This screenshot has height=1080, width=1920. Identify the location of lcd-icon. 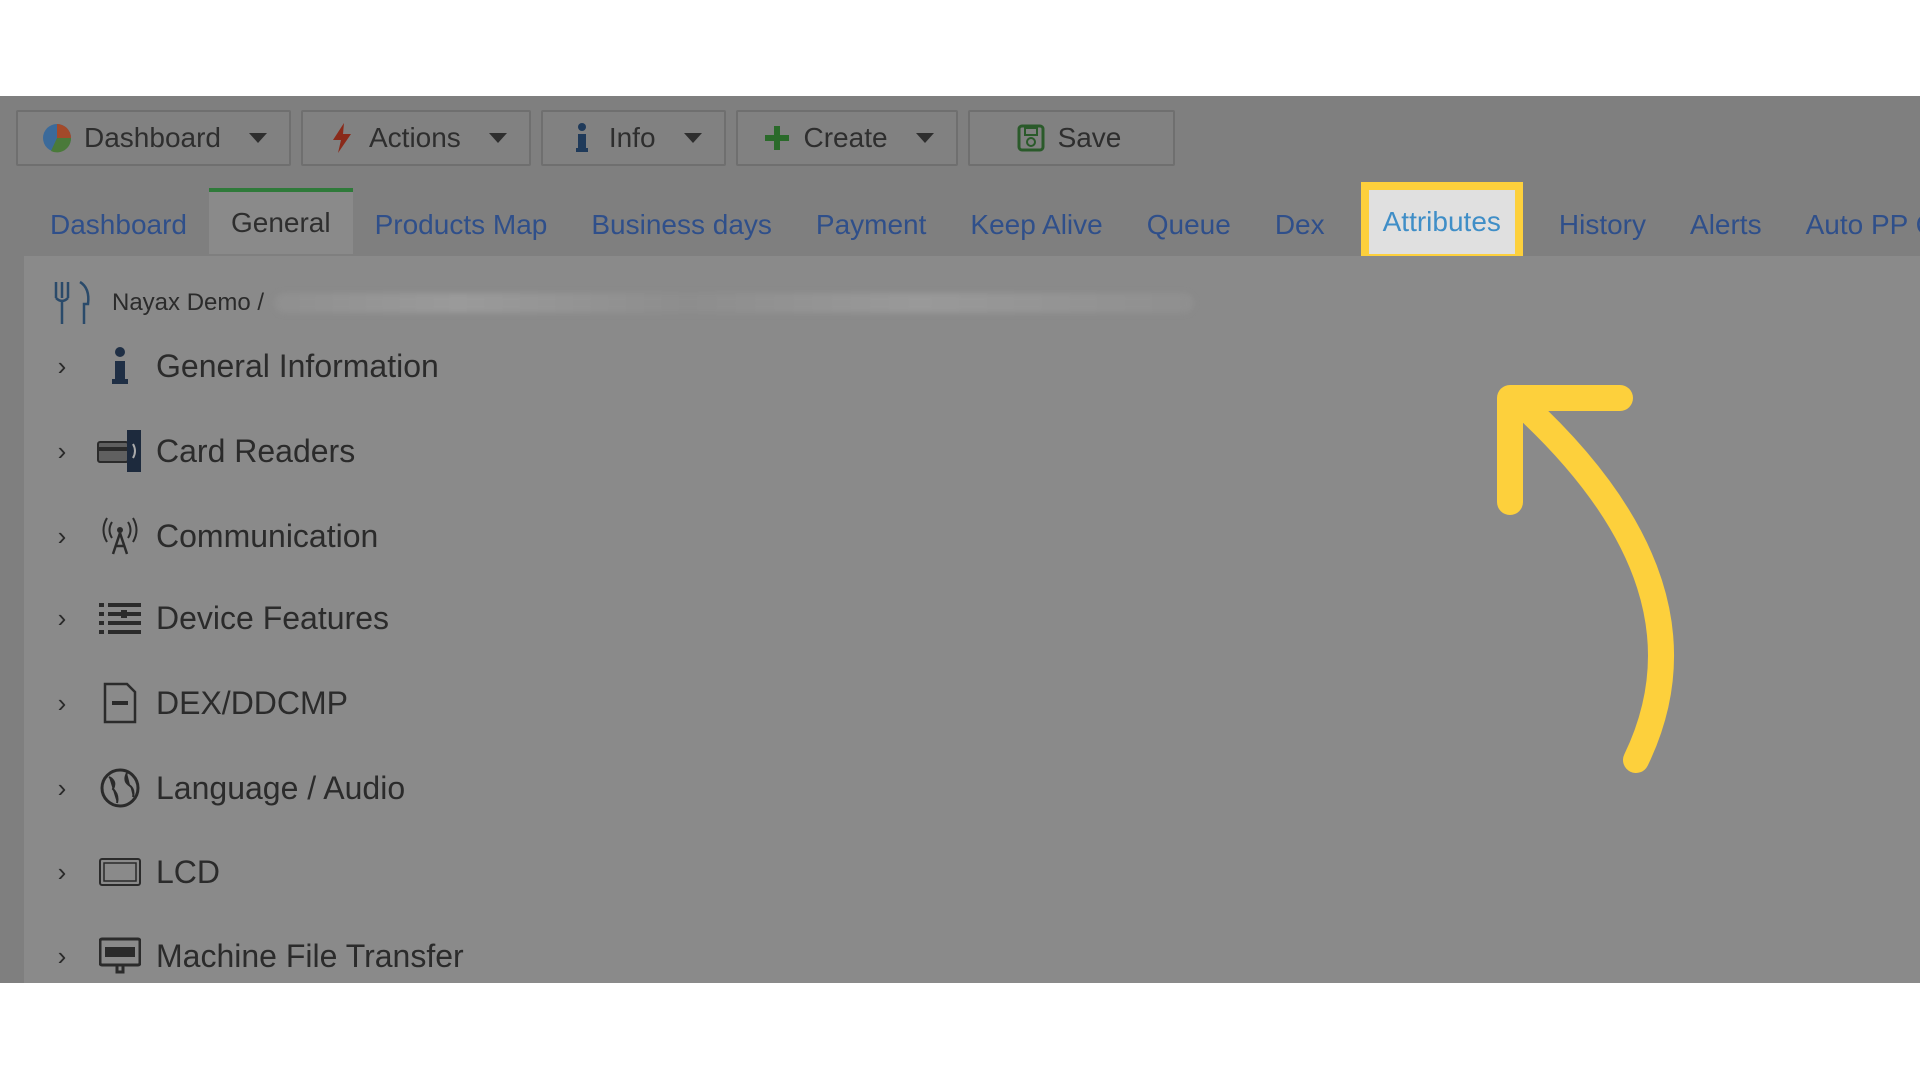
(120, 872).